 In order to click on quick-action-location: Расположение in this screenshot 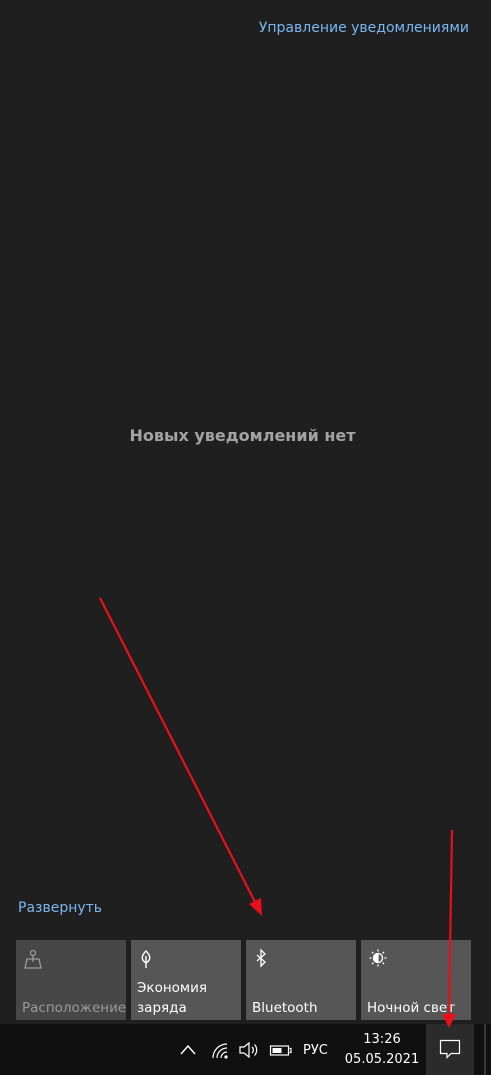, I will do `click(71, 980)`.